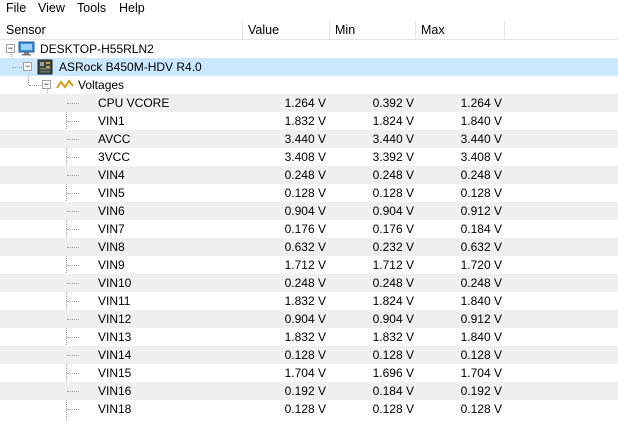  I want to click on board-name: ASRock B450M-HDV R4.0, so click(130, 67).